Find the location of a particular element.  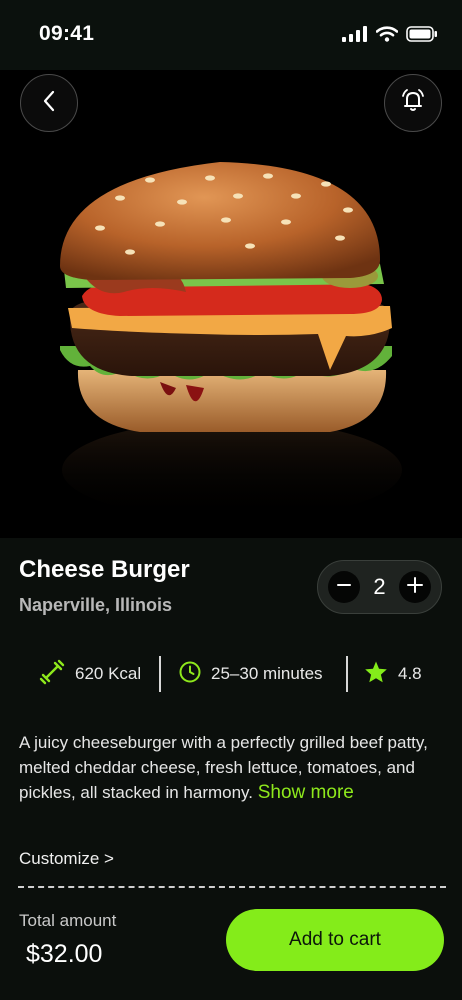

show-more-link: Show more is located at coordinates (306, 792).